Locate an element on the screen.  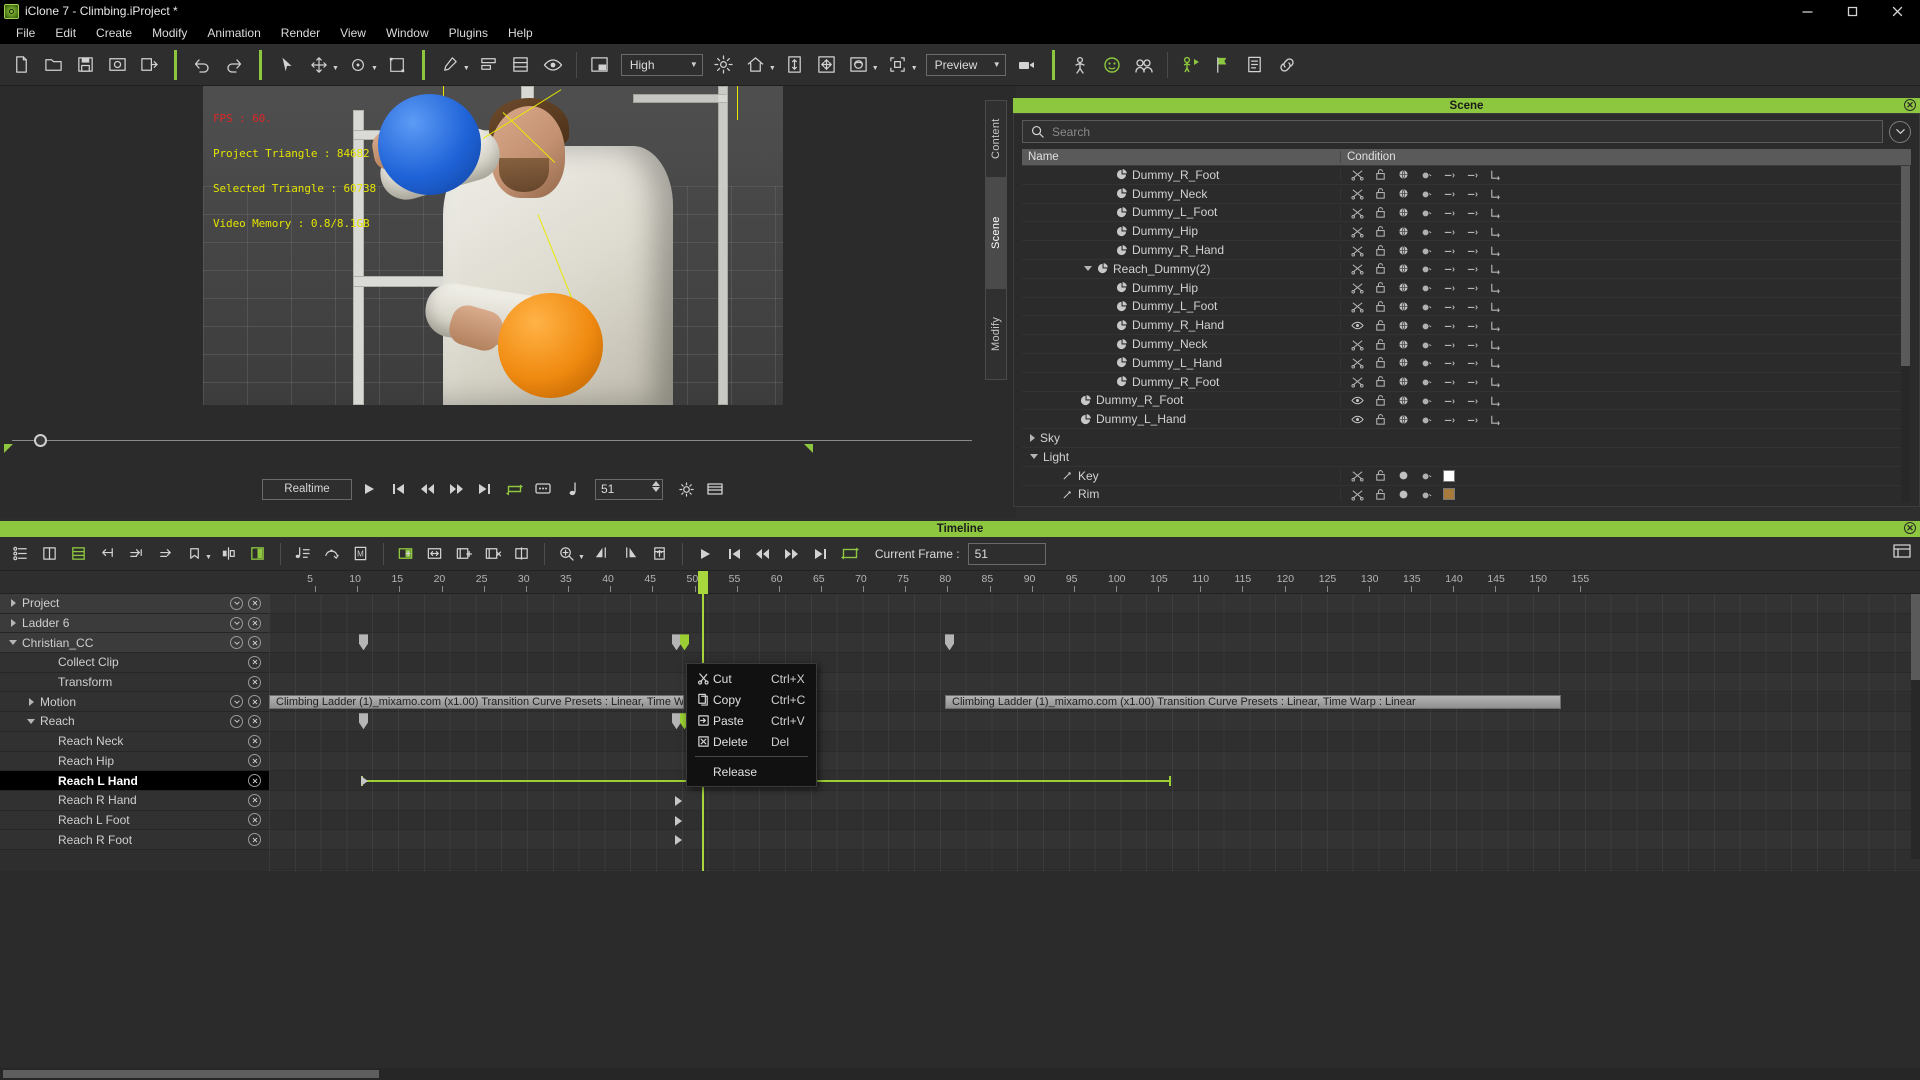
insert-clip-icon is located at coordinates (464, 554).